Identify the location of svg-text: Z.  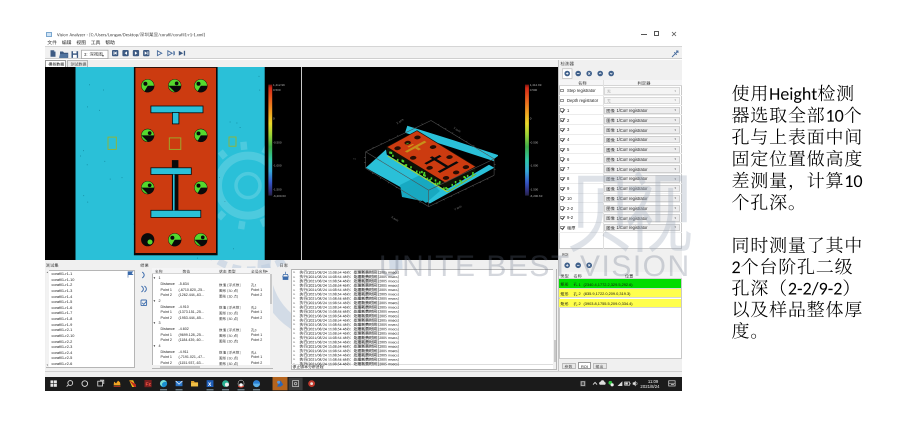
(354, 159).